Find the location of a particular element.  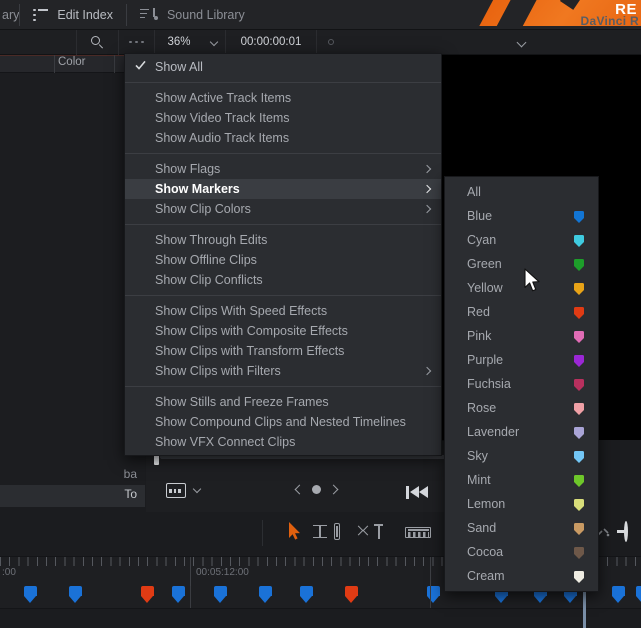

menu-item-show-clip-conflicts: Show Clip Conflicts is located at coordinates (283, 280).